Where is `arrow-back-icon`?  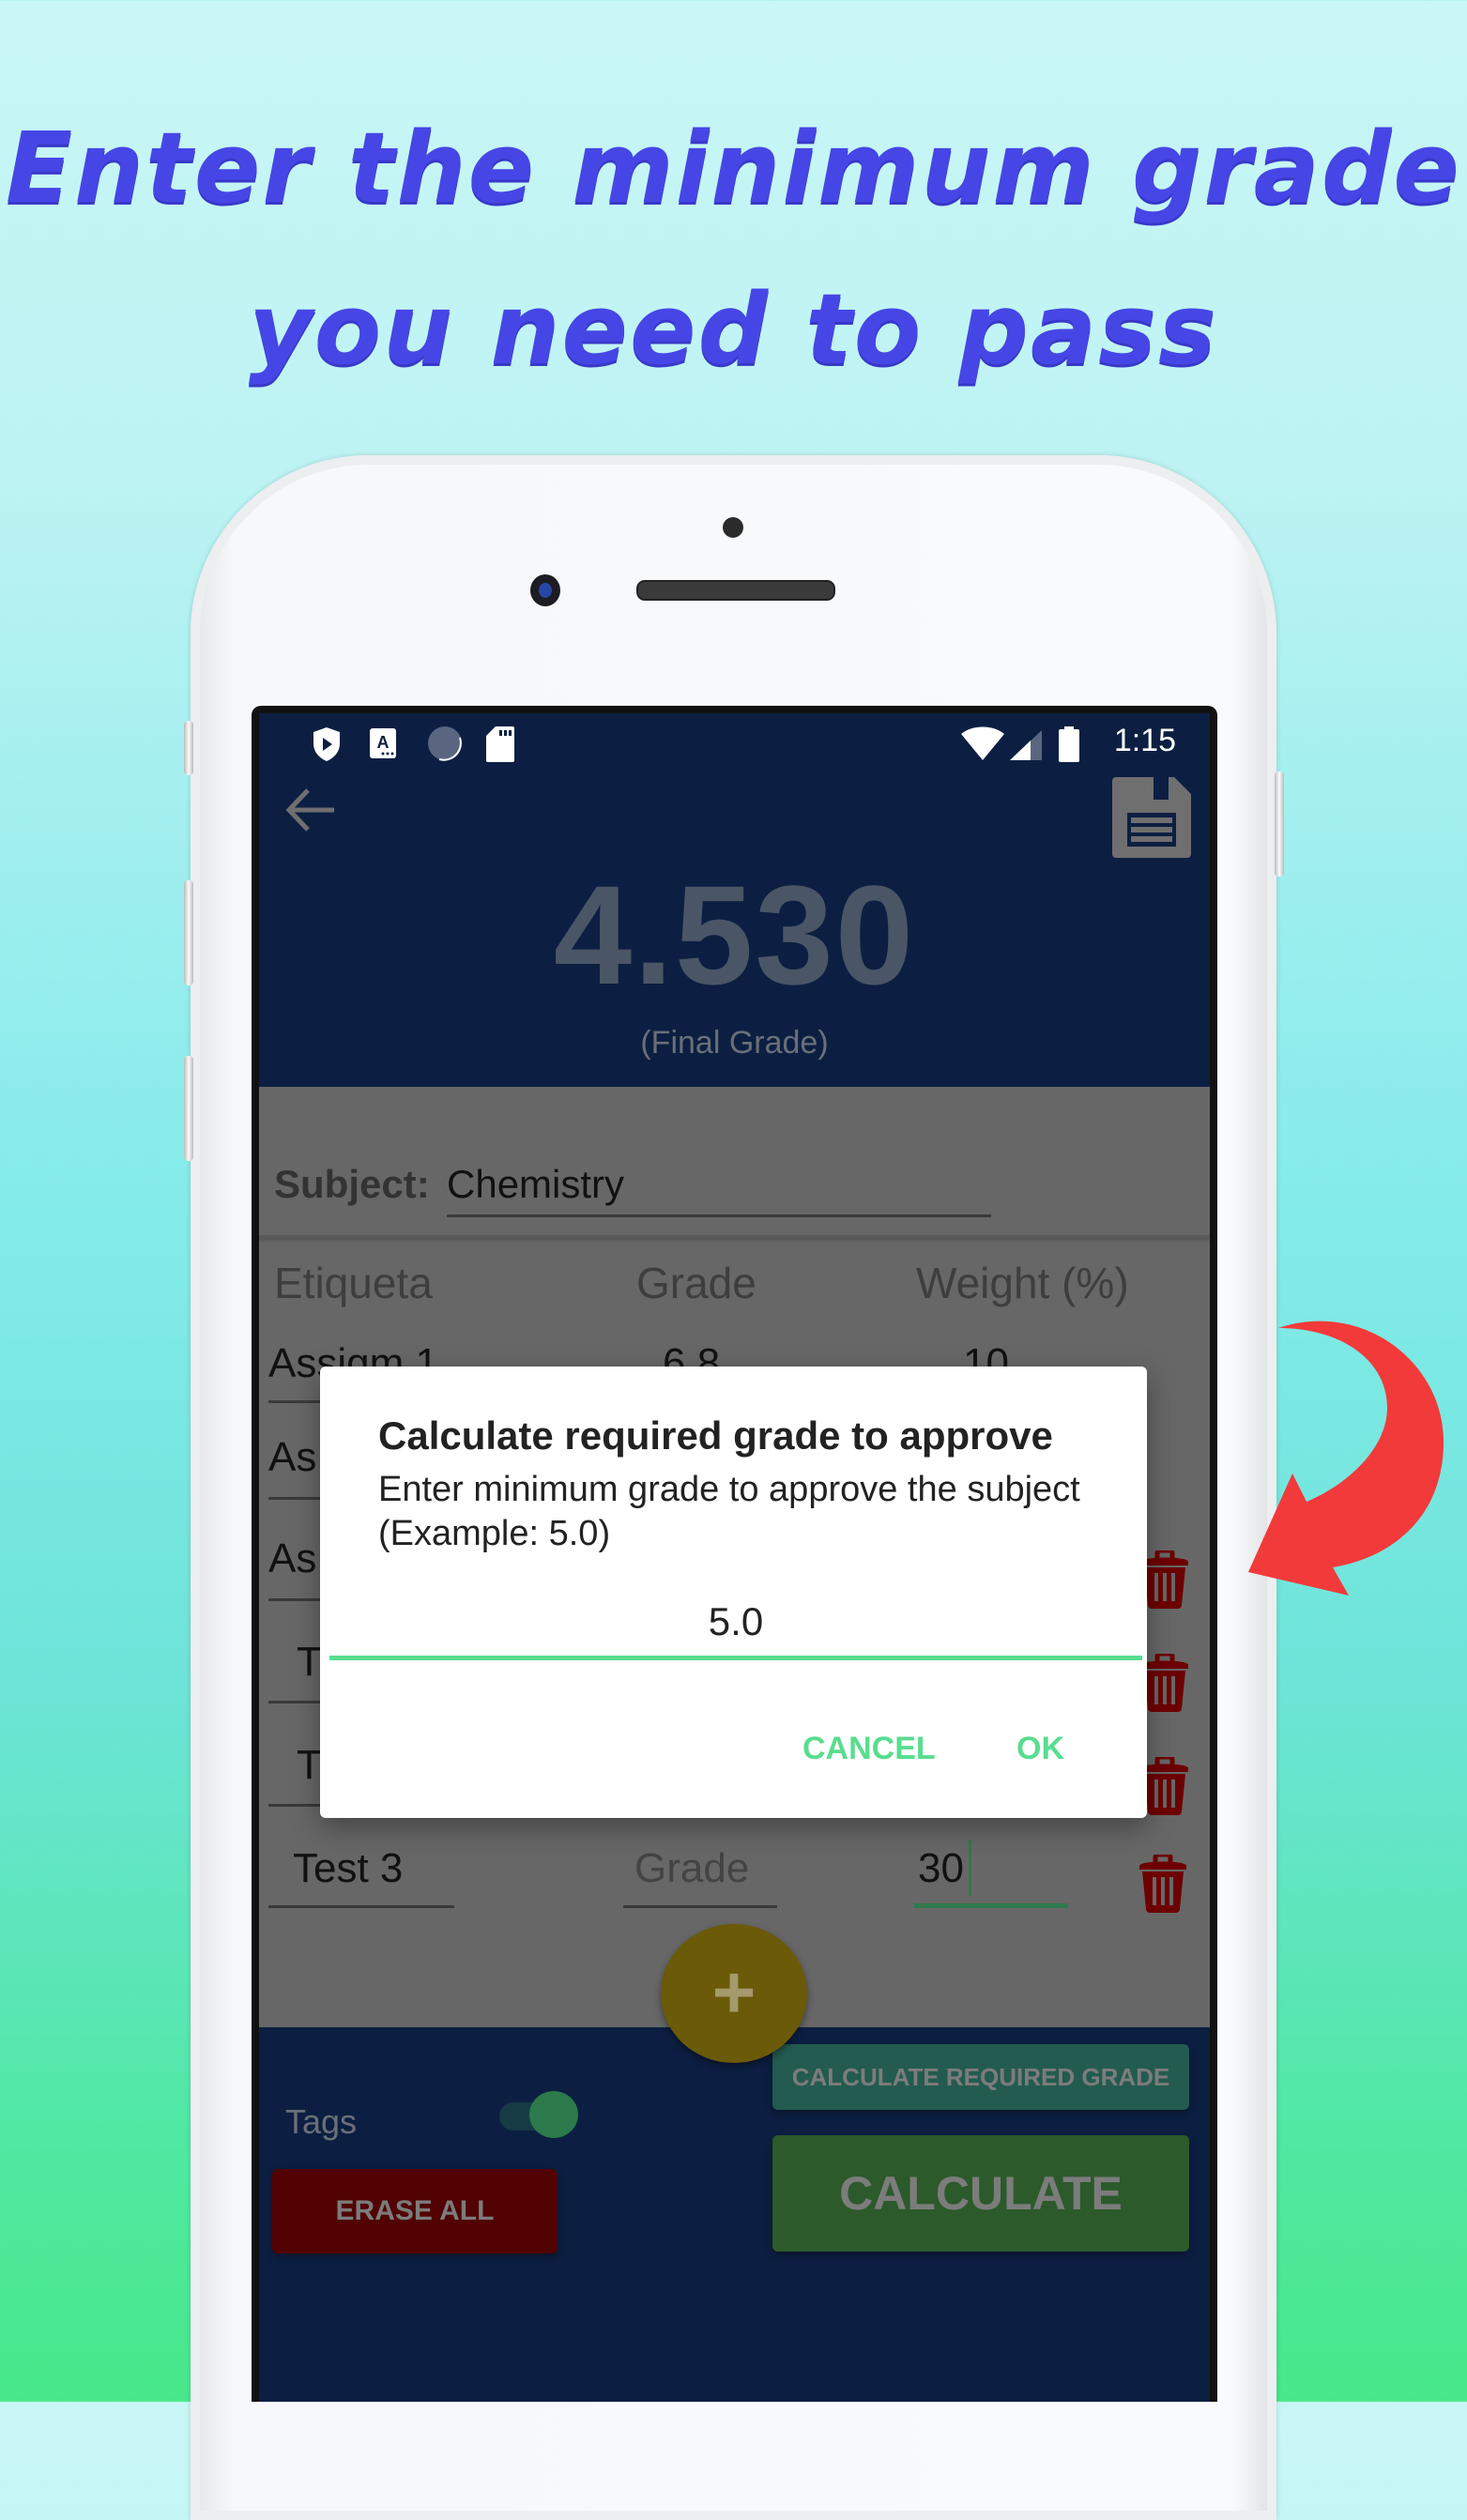
arrow-back-icon is located at coordinates (309, 810).